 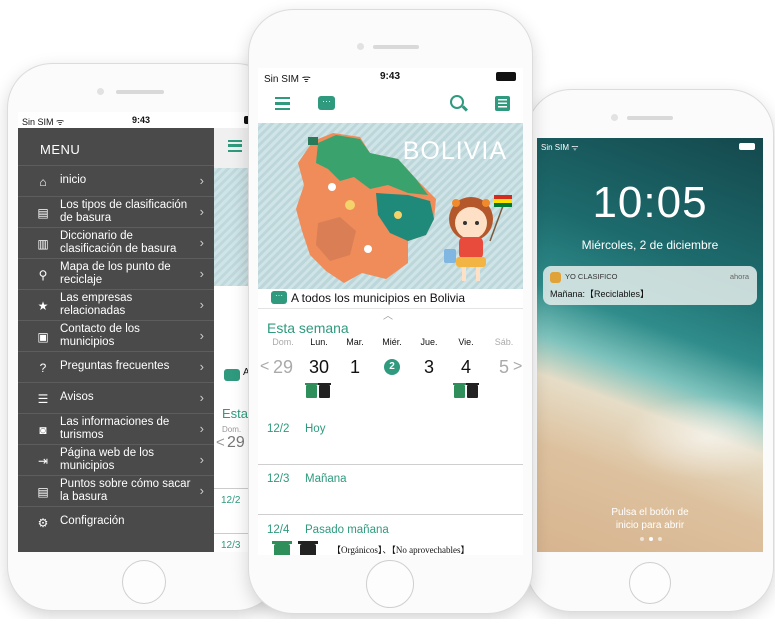 I want to click on day-number: 3, so click(x=429, y=367).